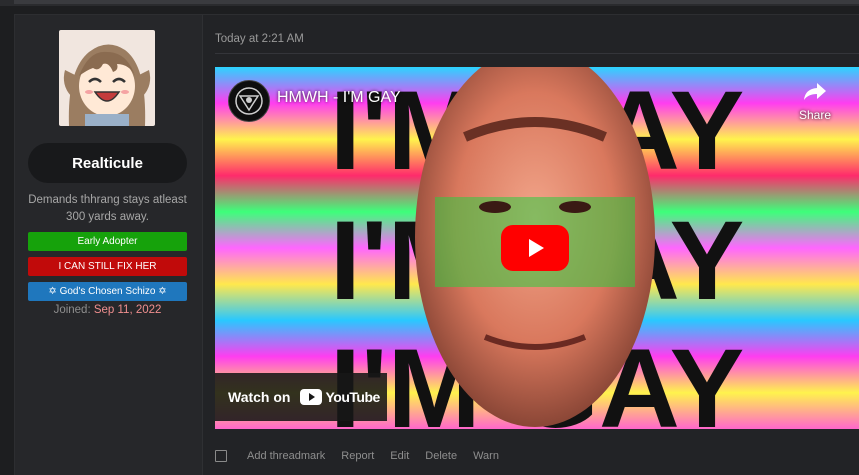 Image resolution: width=859 pixels, height=475 pixels. What do you see at coordinates (107, 291) in the screenshot?
I see `banner-chosen-schizo: ✡ God's Chosen Schizo ✡` at bounding box center [107, 291].